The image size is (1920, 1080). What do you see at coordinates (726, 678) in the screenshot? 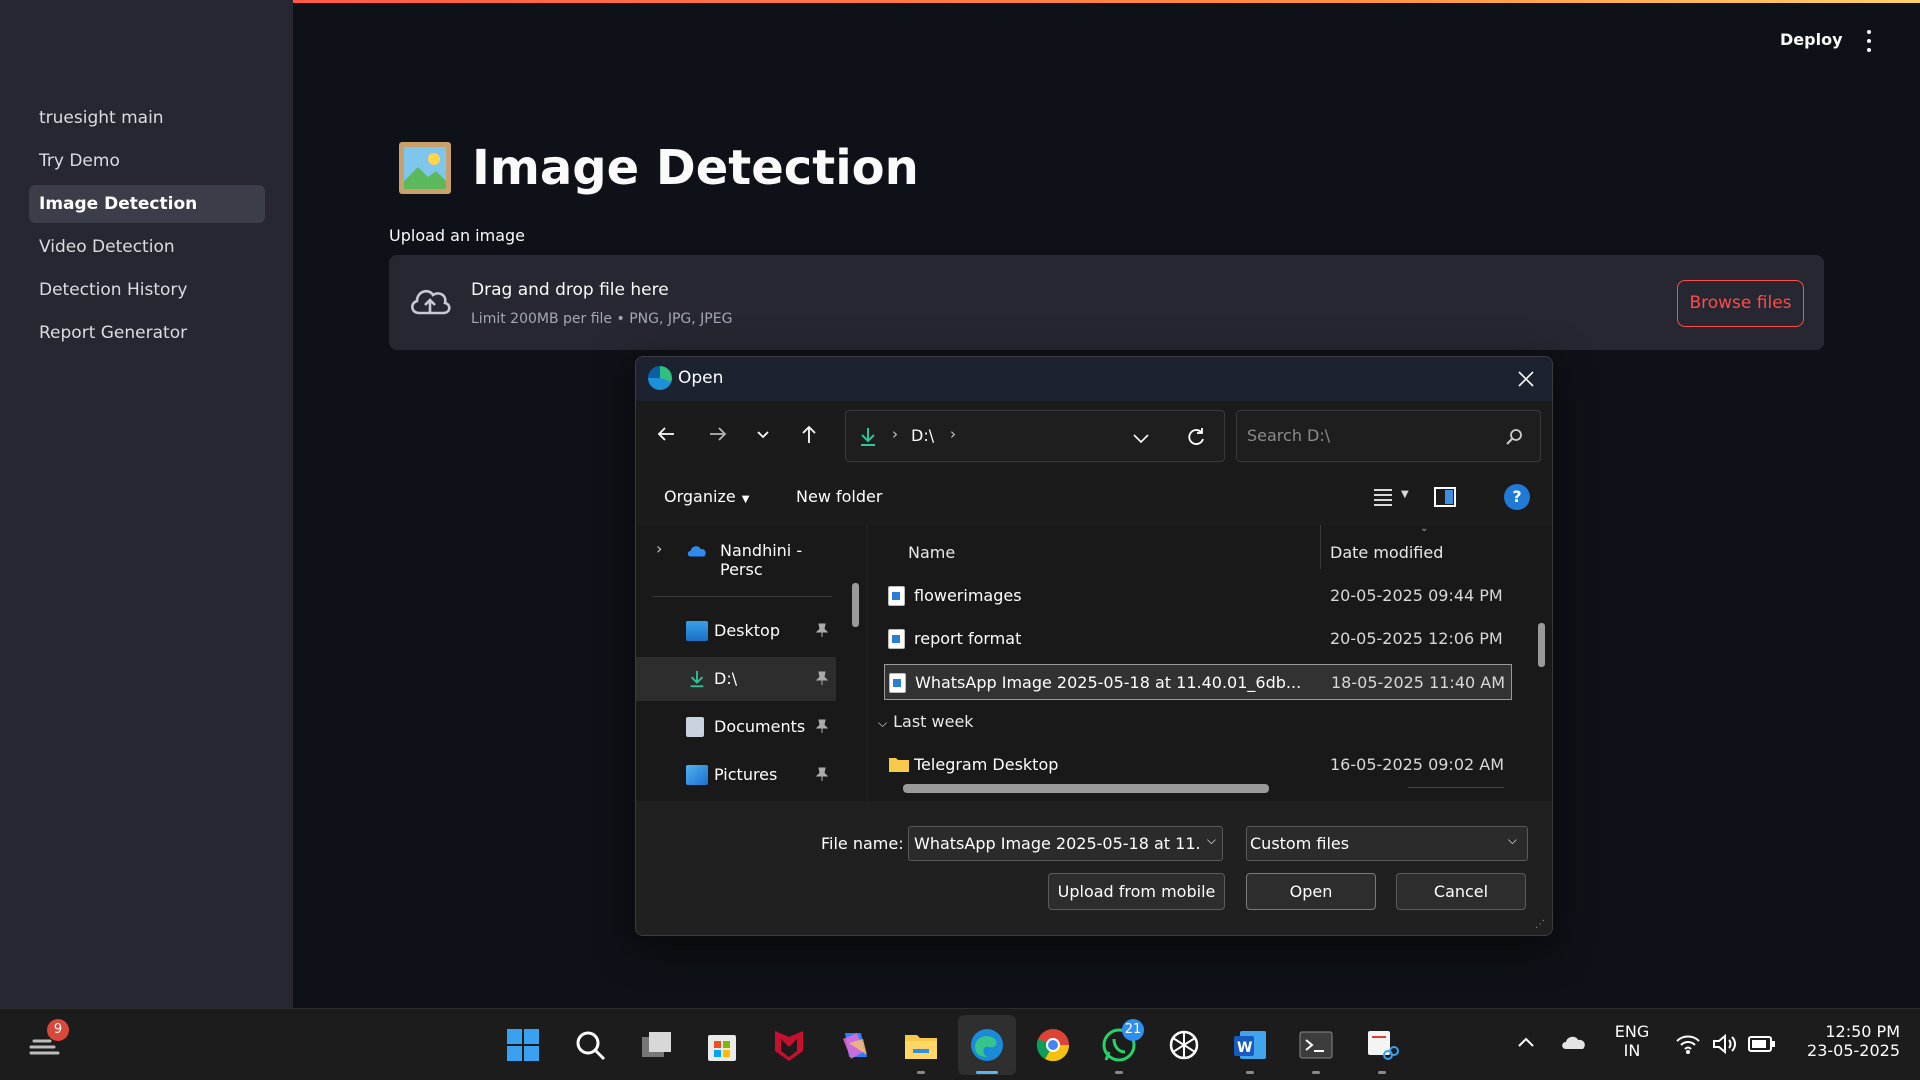
I see `nav-label-d-drive: D:\` at bounding box center [726, 678].